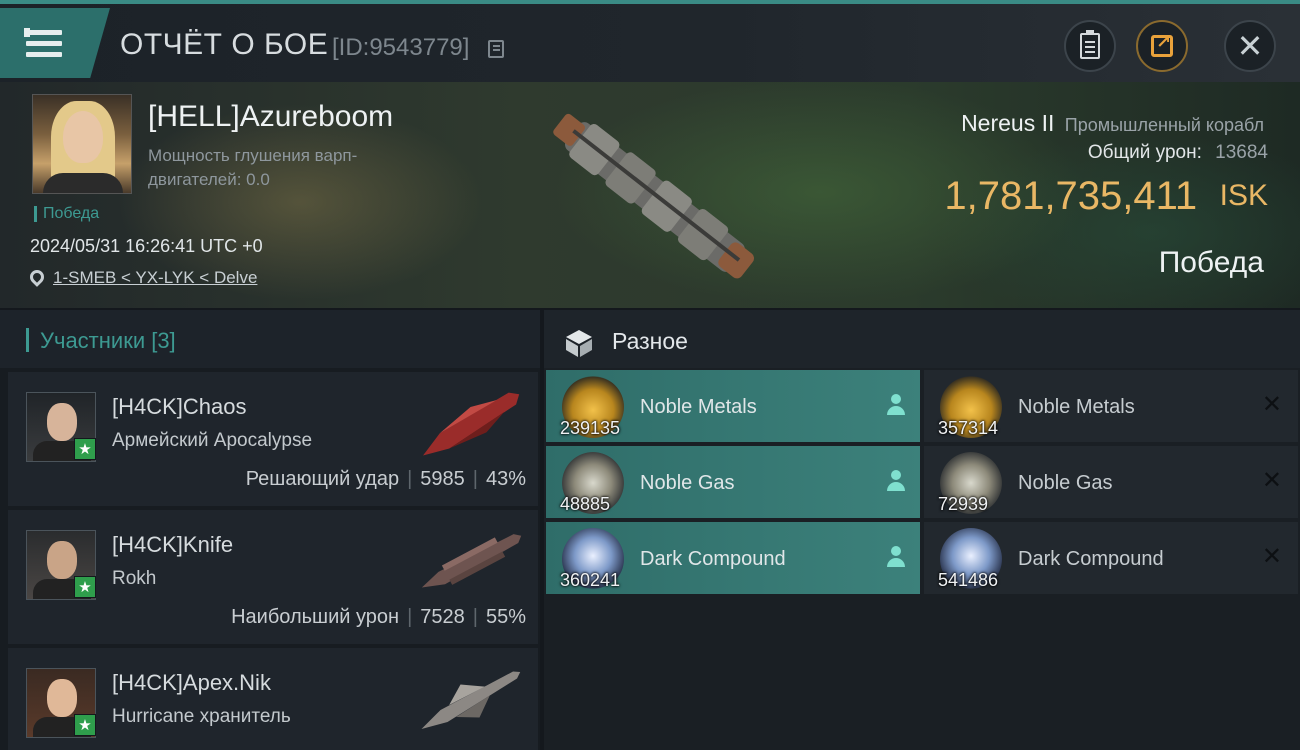 Image resolution: width=1300 pixels, height=750 pixels. Describe the element at coordinates (322, 479) in the screenshot. I see `participant-role: Решающий удар` at that location.